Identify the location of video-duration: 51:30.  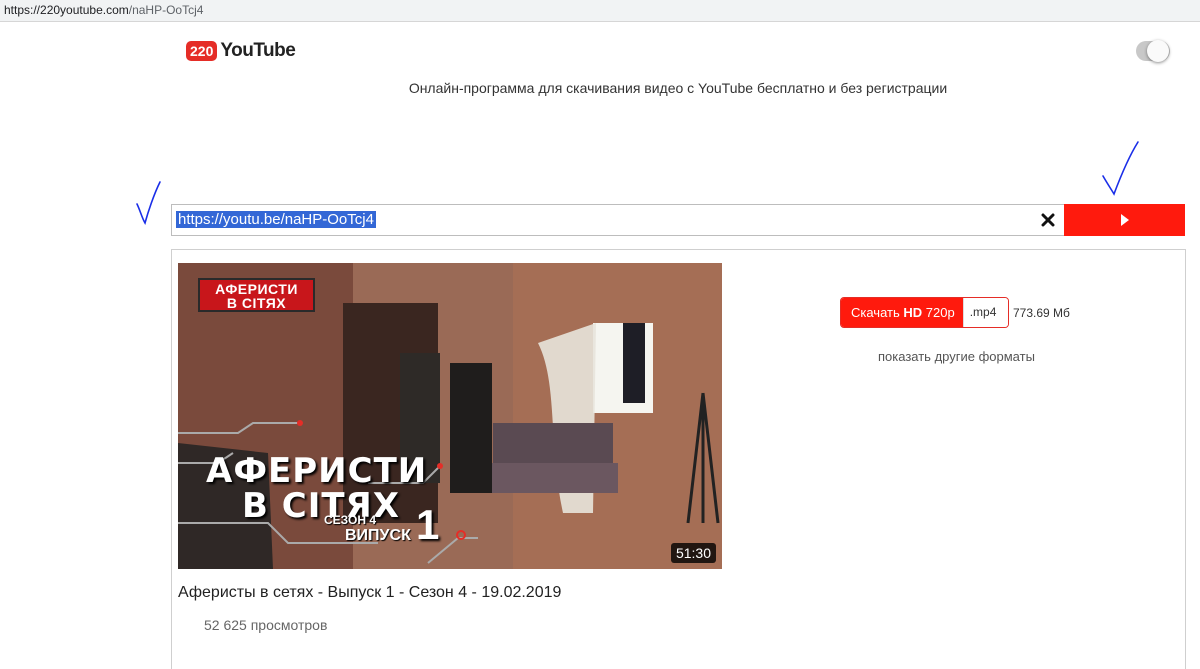
(693, 553).